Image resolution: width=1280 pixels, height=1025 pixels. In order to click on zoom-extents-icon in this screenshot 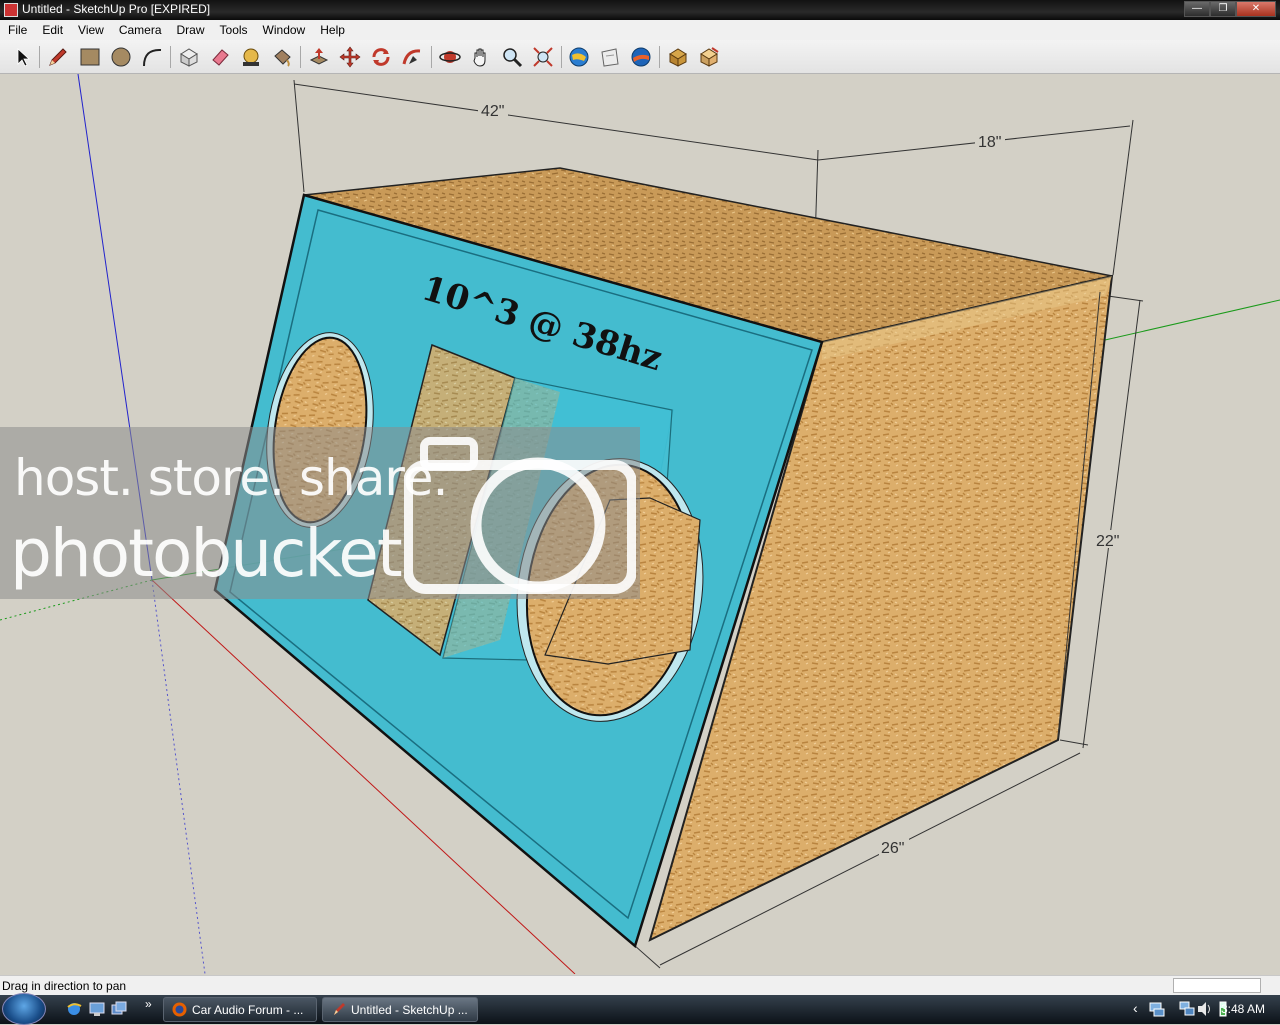, I will do `click(543, 57)`.